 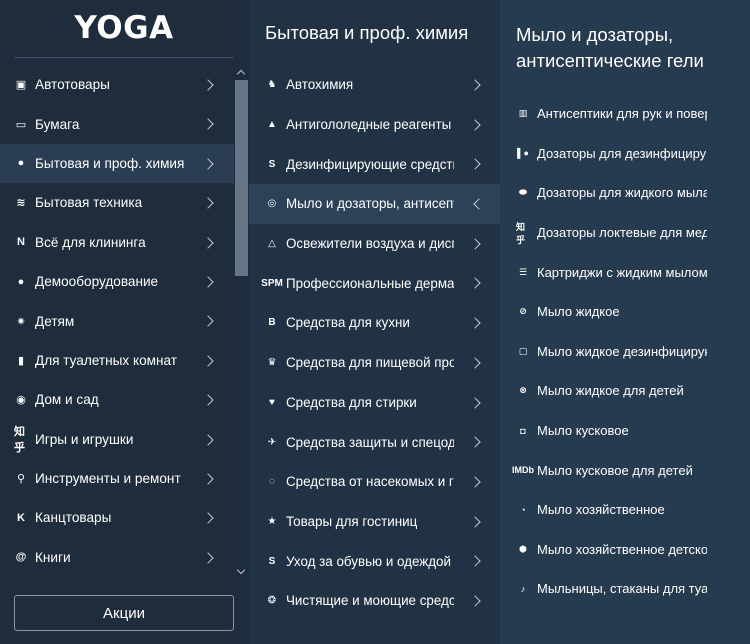 I want to click on subcategory-item-label: Дезинфицирующие средства, so click(x=370, y=164).